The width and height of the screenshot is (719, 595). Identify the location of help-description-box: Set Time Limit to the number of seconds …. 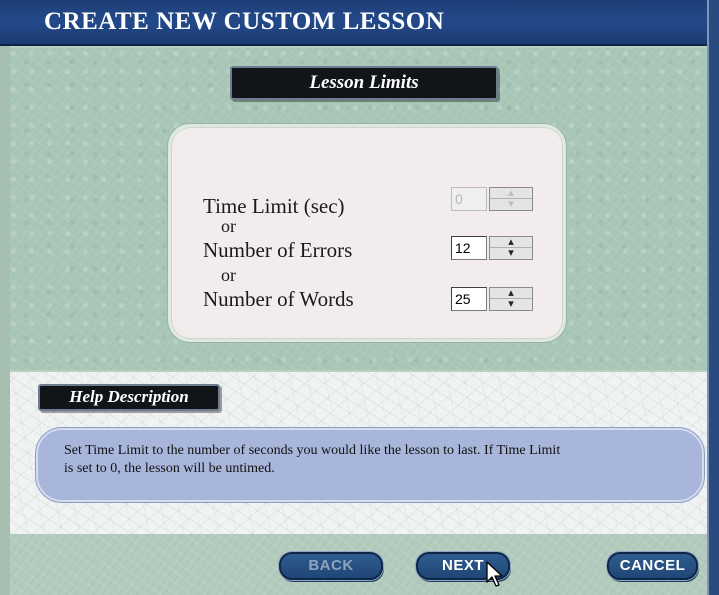
(370, 465).